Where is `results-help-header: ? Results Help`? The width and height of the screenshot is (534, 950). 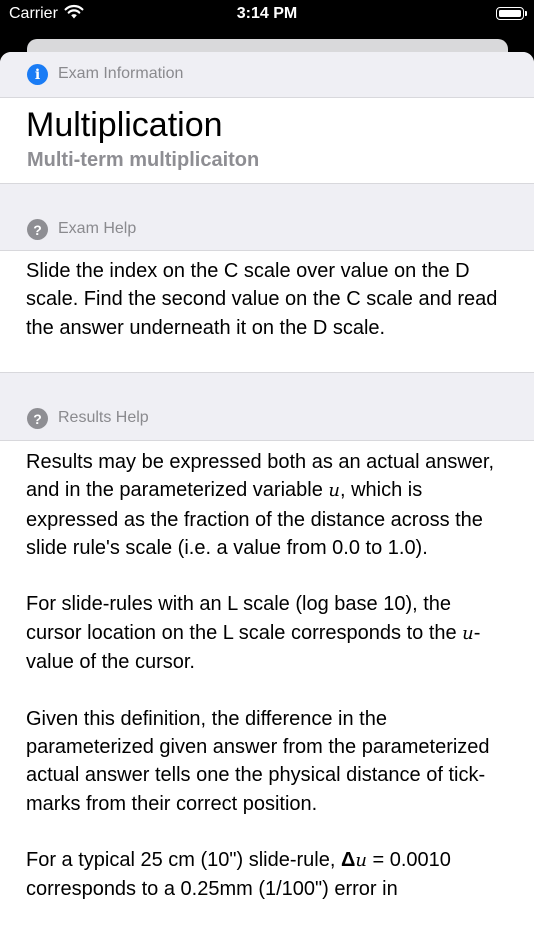 results-help-header: ? Results Help is located at coordinates (267, 407).